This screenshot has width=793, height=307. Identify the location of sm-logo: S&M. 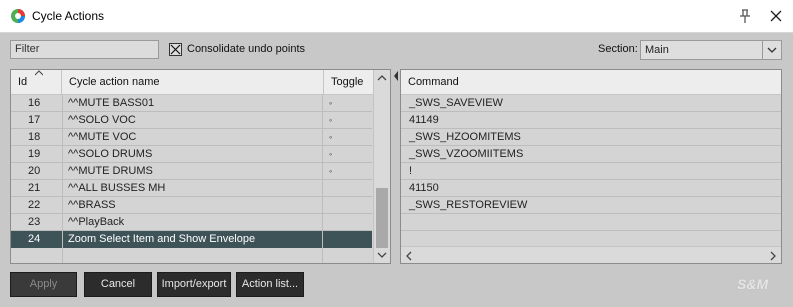
(753, 284).